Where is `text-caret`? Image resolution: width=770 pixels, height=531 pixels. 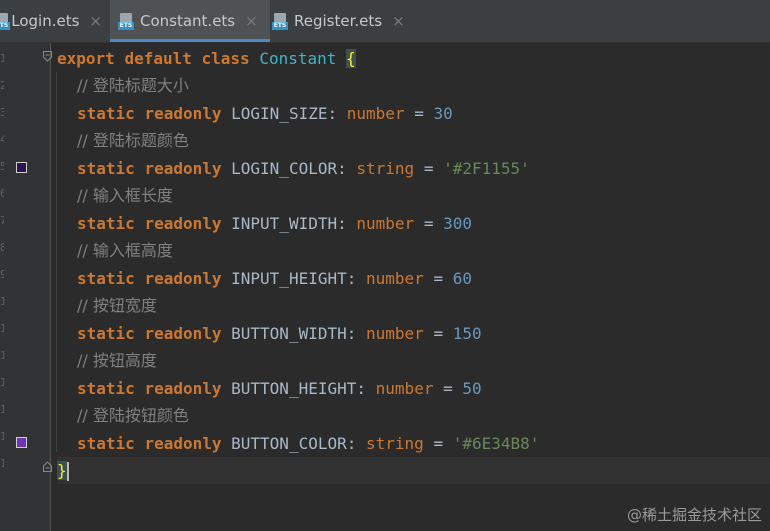
text-caret is located at coordinates (67, 471).